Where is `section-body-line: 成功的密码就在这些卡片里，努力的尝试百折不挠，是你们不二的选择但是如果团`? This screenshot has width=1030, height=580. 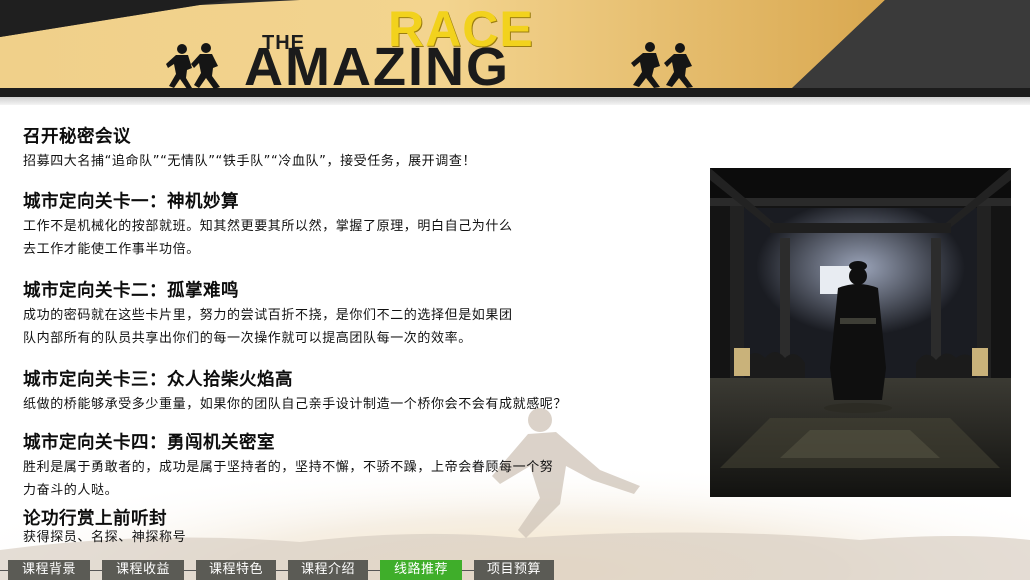 section-body-line: 成功的密码就在这些卡片里，努力的尝试百折不挠，是你们不二的选择但是如果团 is located at coordinates (268, 315).